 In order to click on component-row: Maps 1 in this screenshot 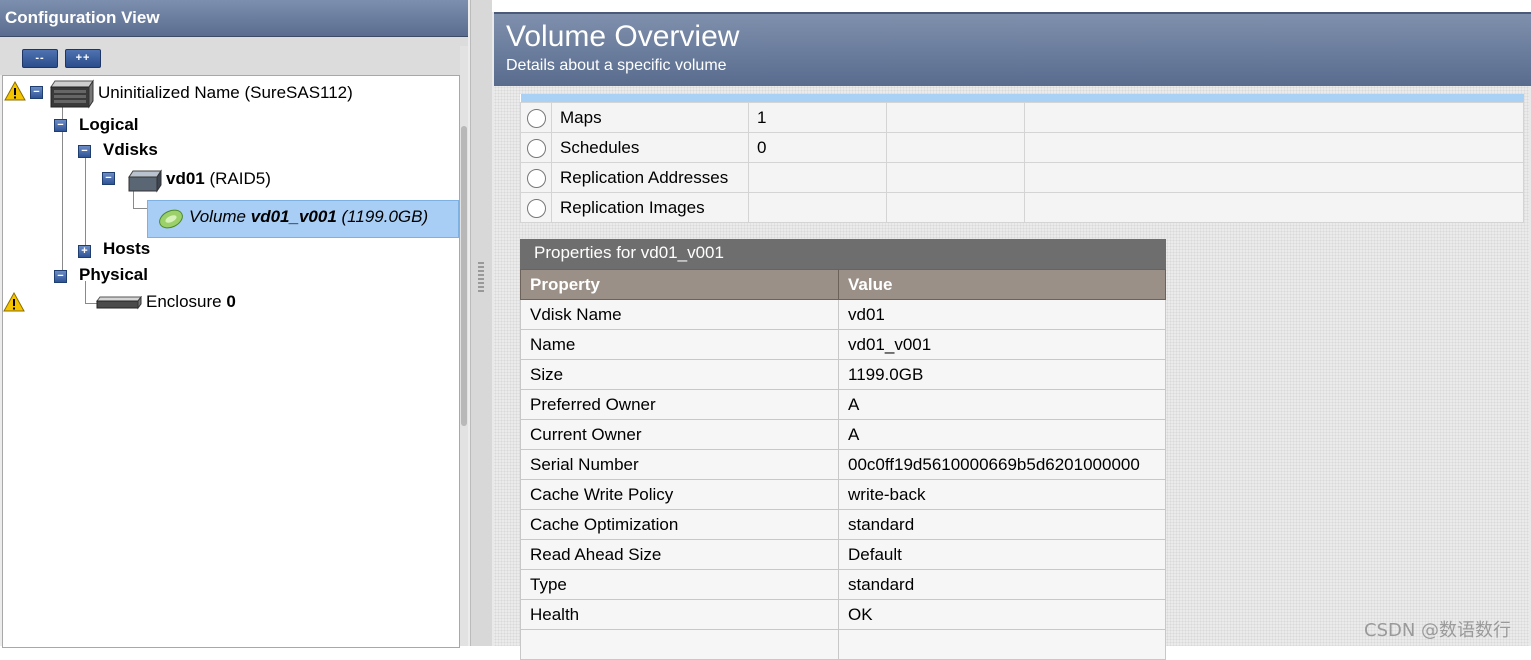, I will do `click(1022, 117)`.